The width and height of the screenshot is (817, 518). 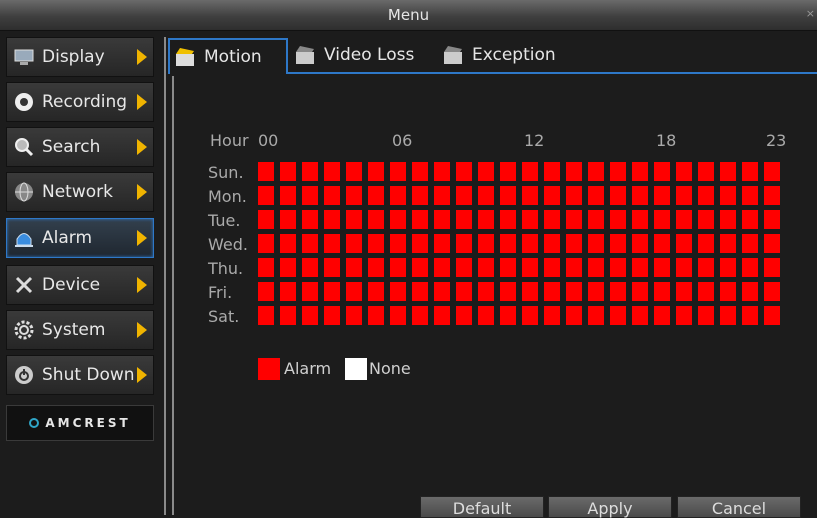 I want to click on tab-motion: Motion, so click(x=228, y=56).